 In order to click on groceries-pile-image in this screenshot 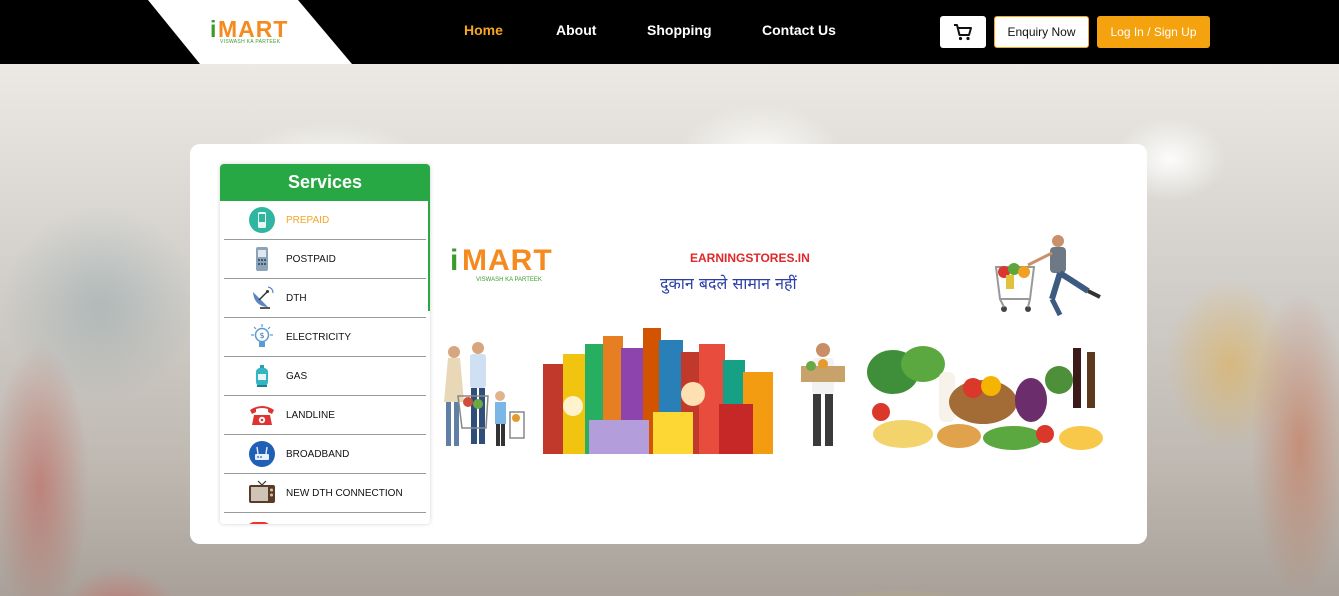, I will do `click(658, 391)`.